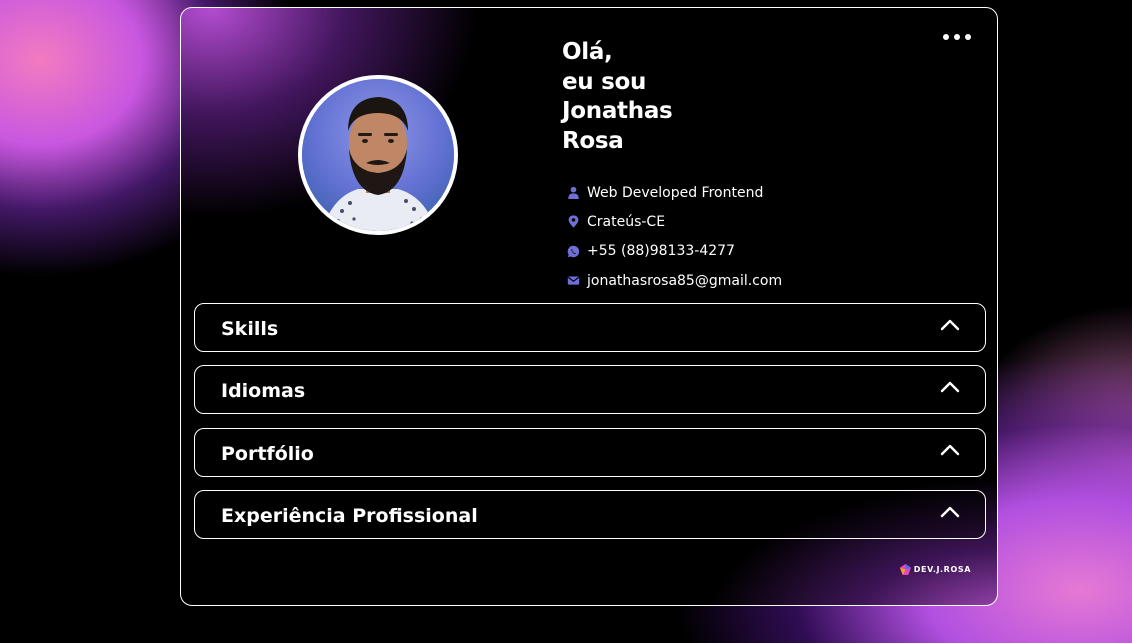 This screenshot has width=1132, height=643. I want to click on info-phone: +55 (88)98133-4277, so click(673, 251).